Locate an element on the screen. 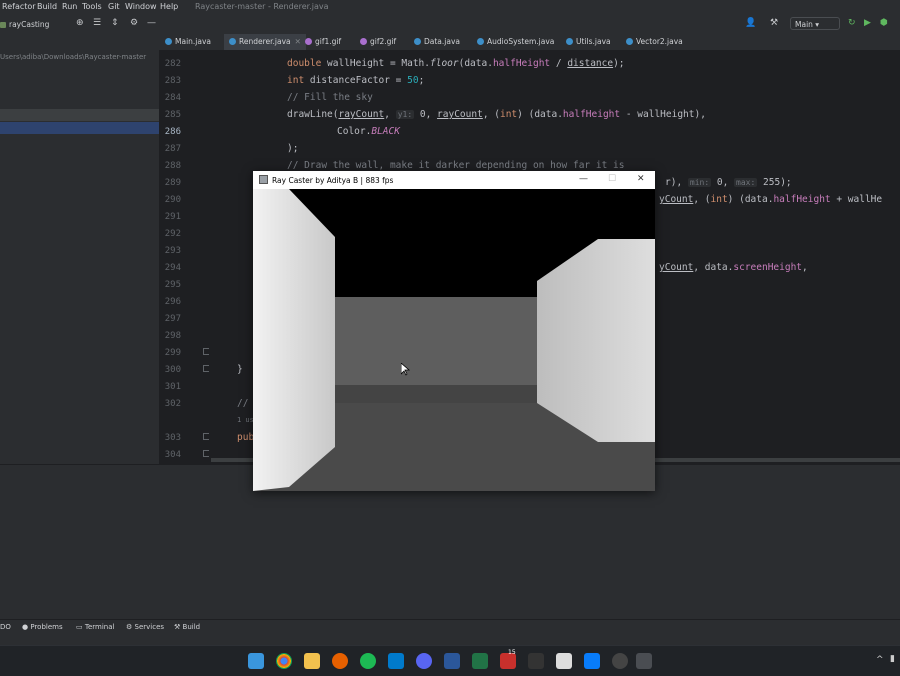 The image size is (900, 676). menu-git: Git is located at coordinates (114, 6).